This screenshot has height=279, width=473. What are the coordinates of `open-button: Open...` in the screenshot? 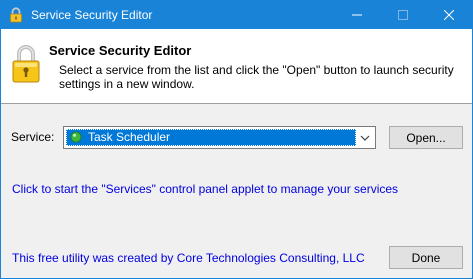 It's located at (426, 137).